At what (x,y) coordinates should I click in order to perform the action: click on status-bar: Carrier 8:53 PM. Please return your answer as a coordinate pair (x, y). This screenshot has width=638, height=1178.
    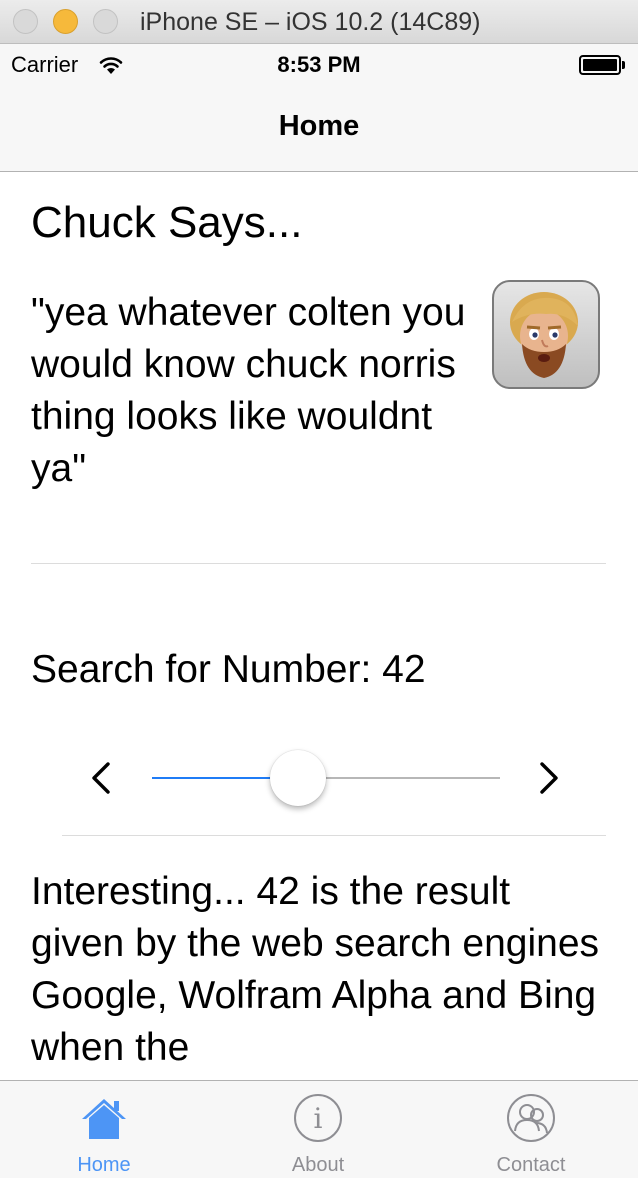
    Looking at the image, I should click on (319, 64).